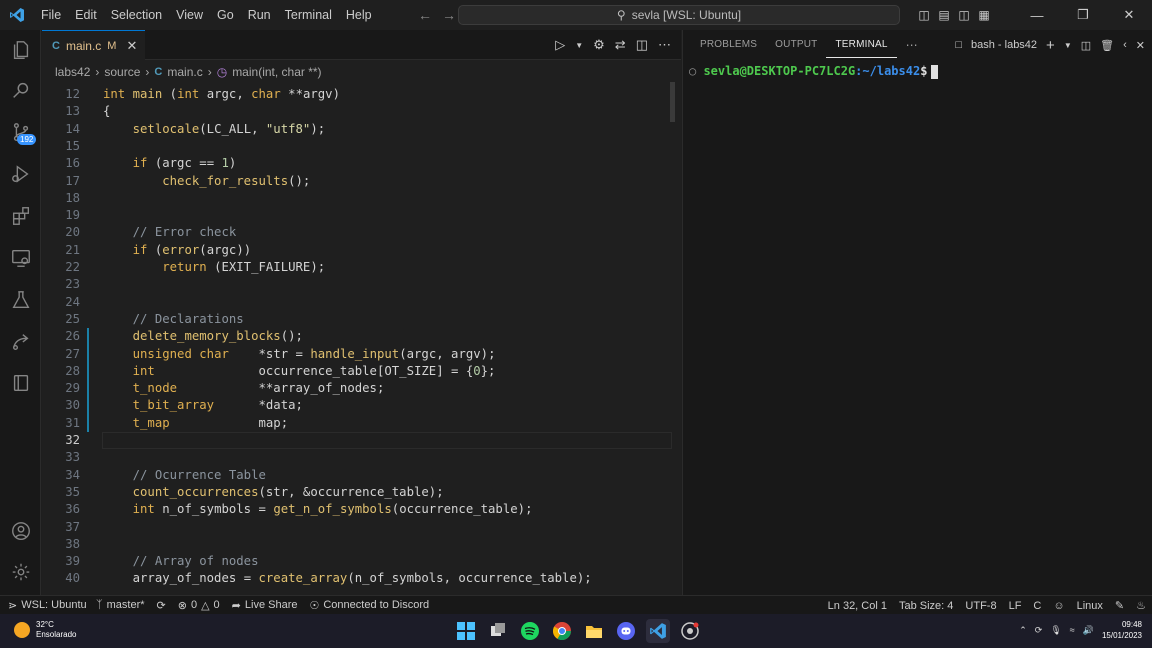  I want to click on customize-layout-icon: ▦, so click(984, 15).